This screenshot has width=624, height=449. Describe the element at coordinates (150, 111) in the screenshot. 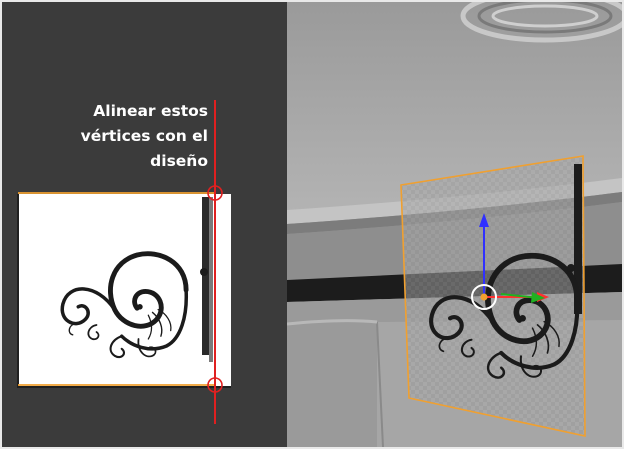

I see `annotation-line-1: Alinear estos` at that location.